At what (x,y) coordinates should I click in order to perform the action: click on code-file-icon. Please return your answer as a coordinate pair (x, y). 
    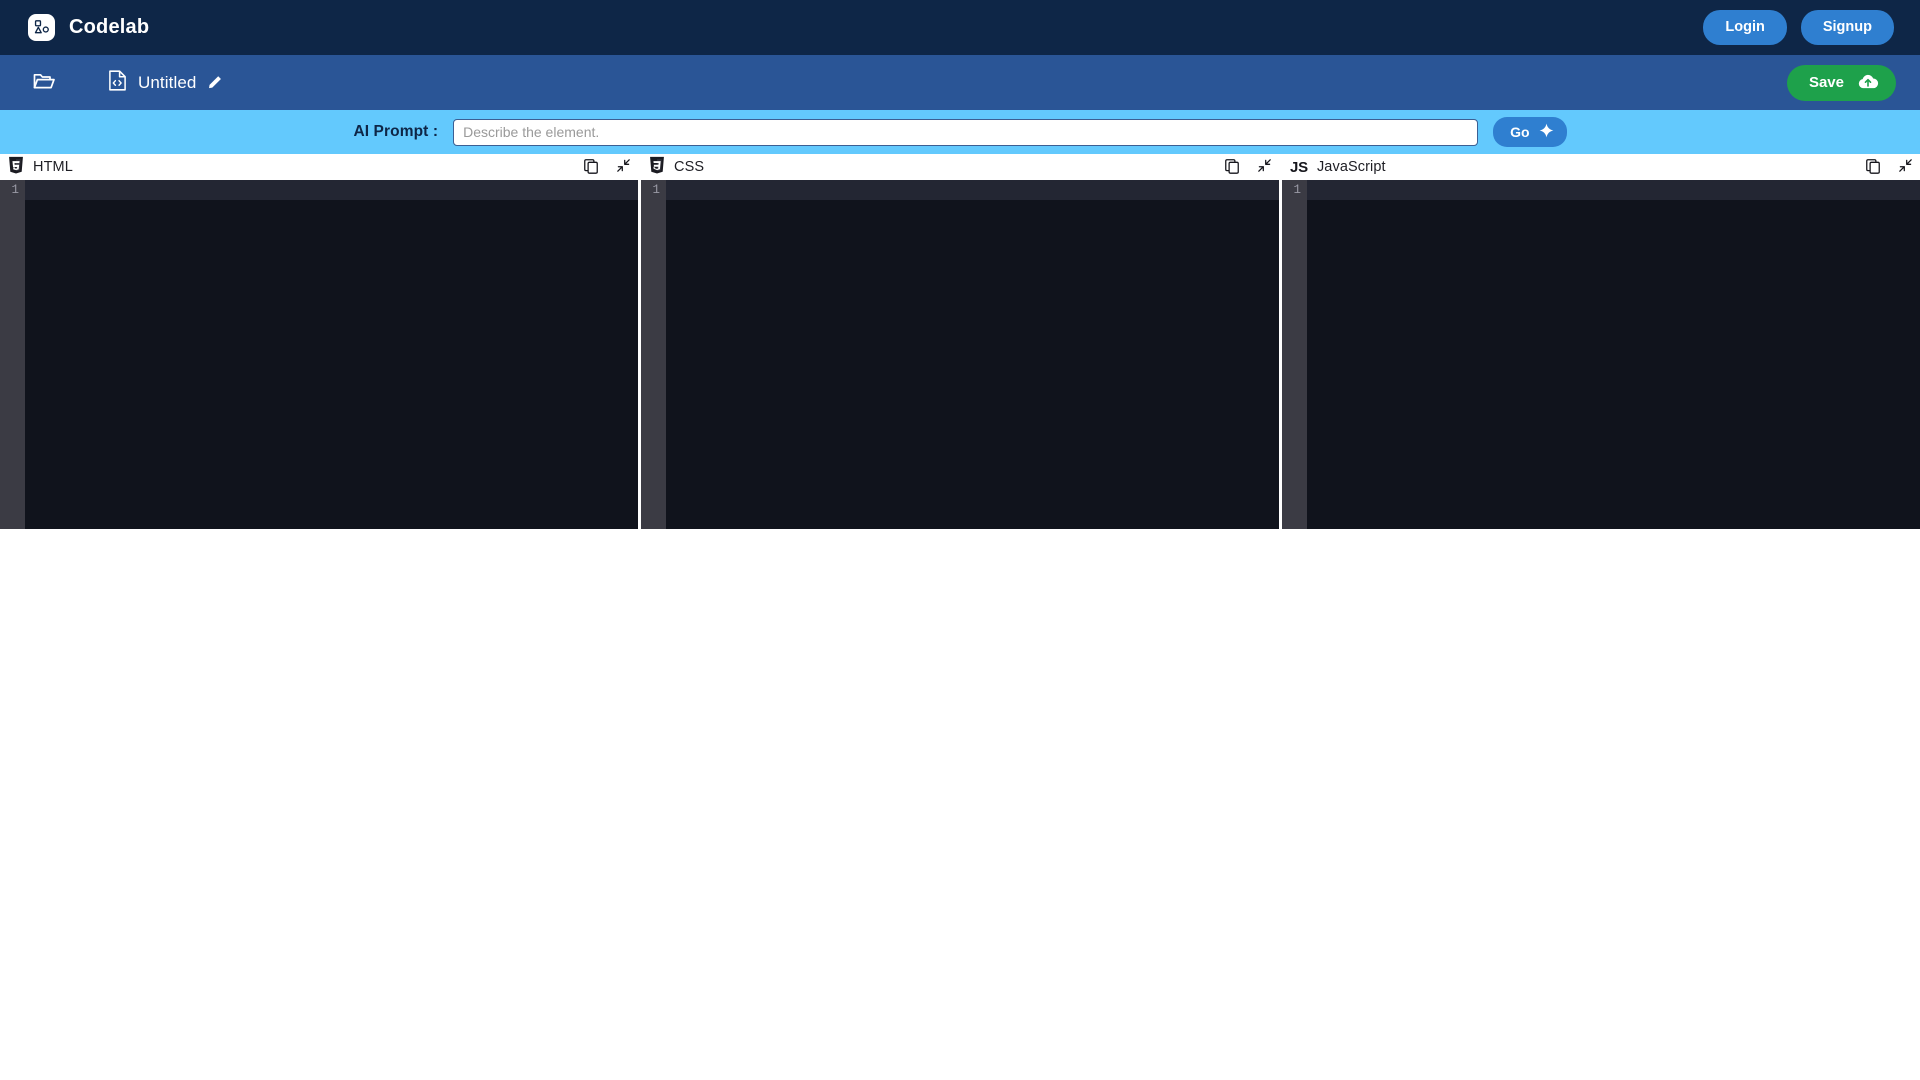
    Looking at the image, I should click on (117, 82).